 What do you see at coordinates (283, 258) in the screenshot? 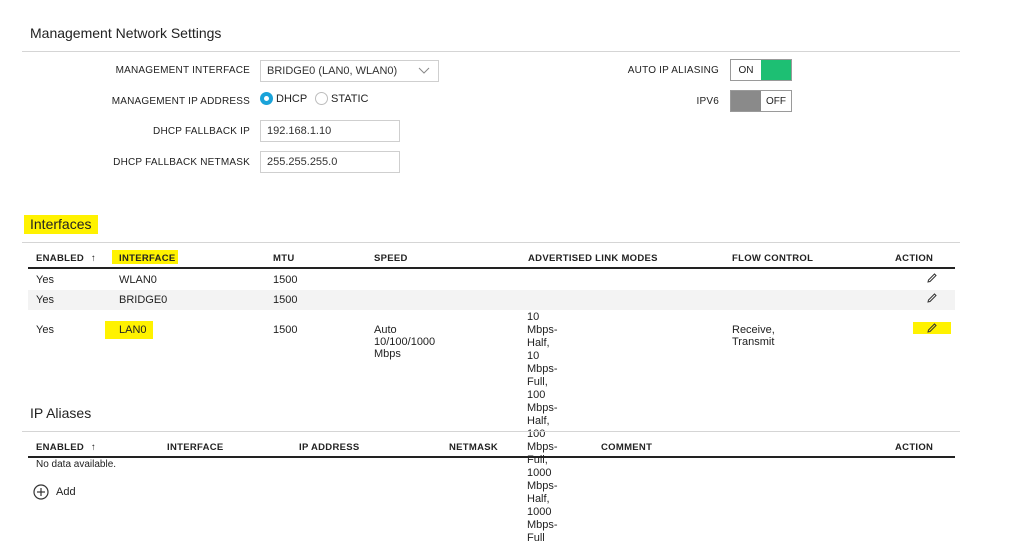
I see `col-mtu-header: MTU` at bounding box center [283, 258].